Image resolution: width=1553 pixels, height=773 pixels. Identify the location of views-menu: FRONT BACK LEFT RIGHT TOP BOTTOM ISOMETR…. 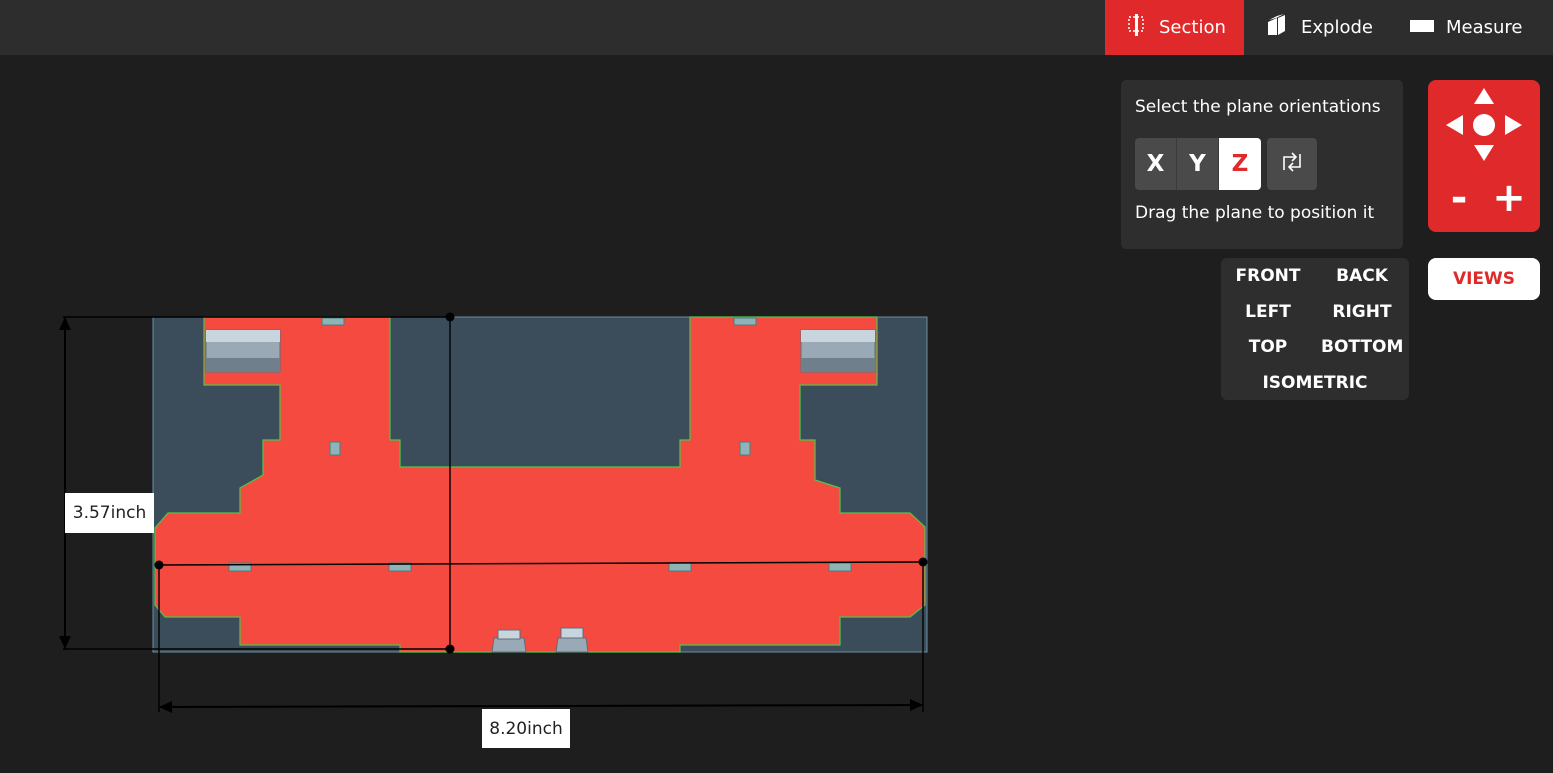
(1315, 329).